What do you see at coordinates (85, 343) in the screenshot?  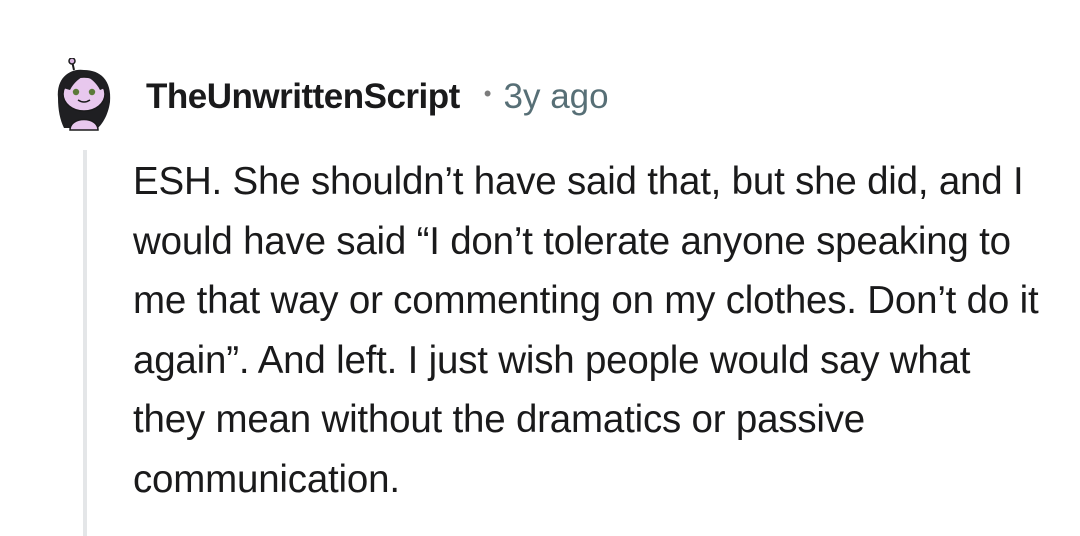 I see `thread-line` at bounding box center [85, 343].